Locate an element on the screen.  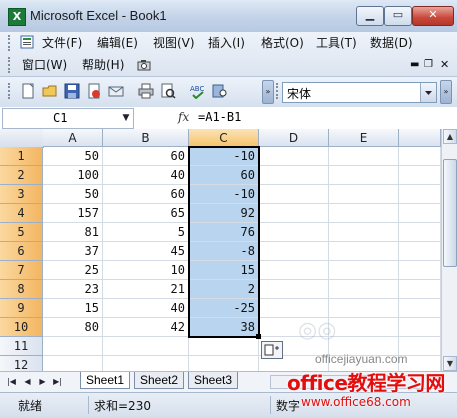
row-header: 8 is located at coordinates (21, 289).